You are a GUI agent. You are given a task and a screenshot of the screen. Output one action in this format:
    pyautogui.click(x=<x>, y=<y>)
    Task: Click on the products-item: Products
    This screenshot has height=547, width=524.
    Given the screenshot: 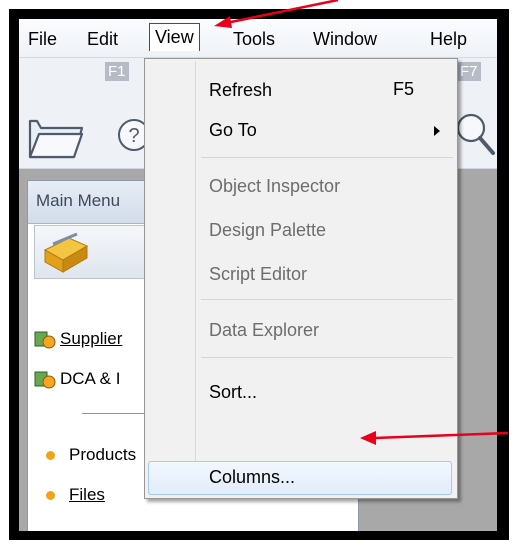 What is the action you would take?
    pyautogui.click(x=91, y=455)
    